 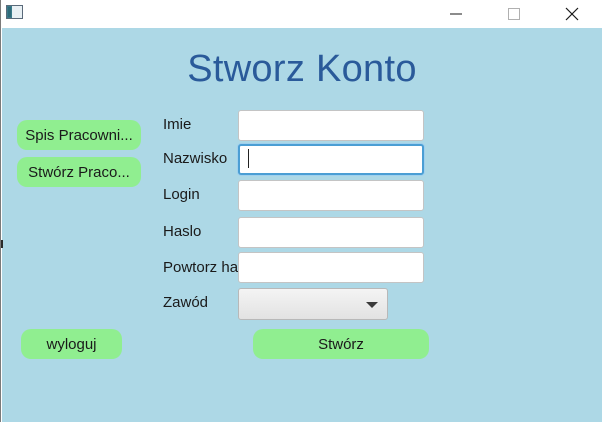 I want to click on password-field, so click(x=331, y=232).